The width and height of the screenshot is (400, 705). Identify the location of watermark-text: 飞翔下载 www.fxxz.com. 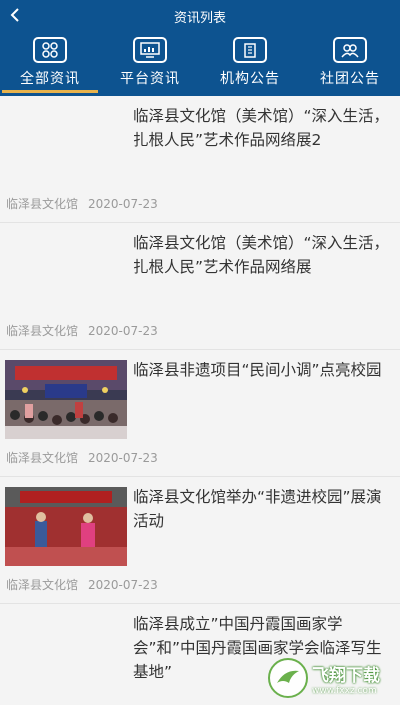
(346, 678).